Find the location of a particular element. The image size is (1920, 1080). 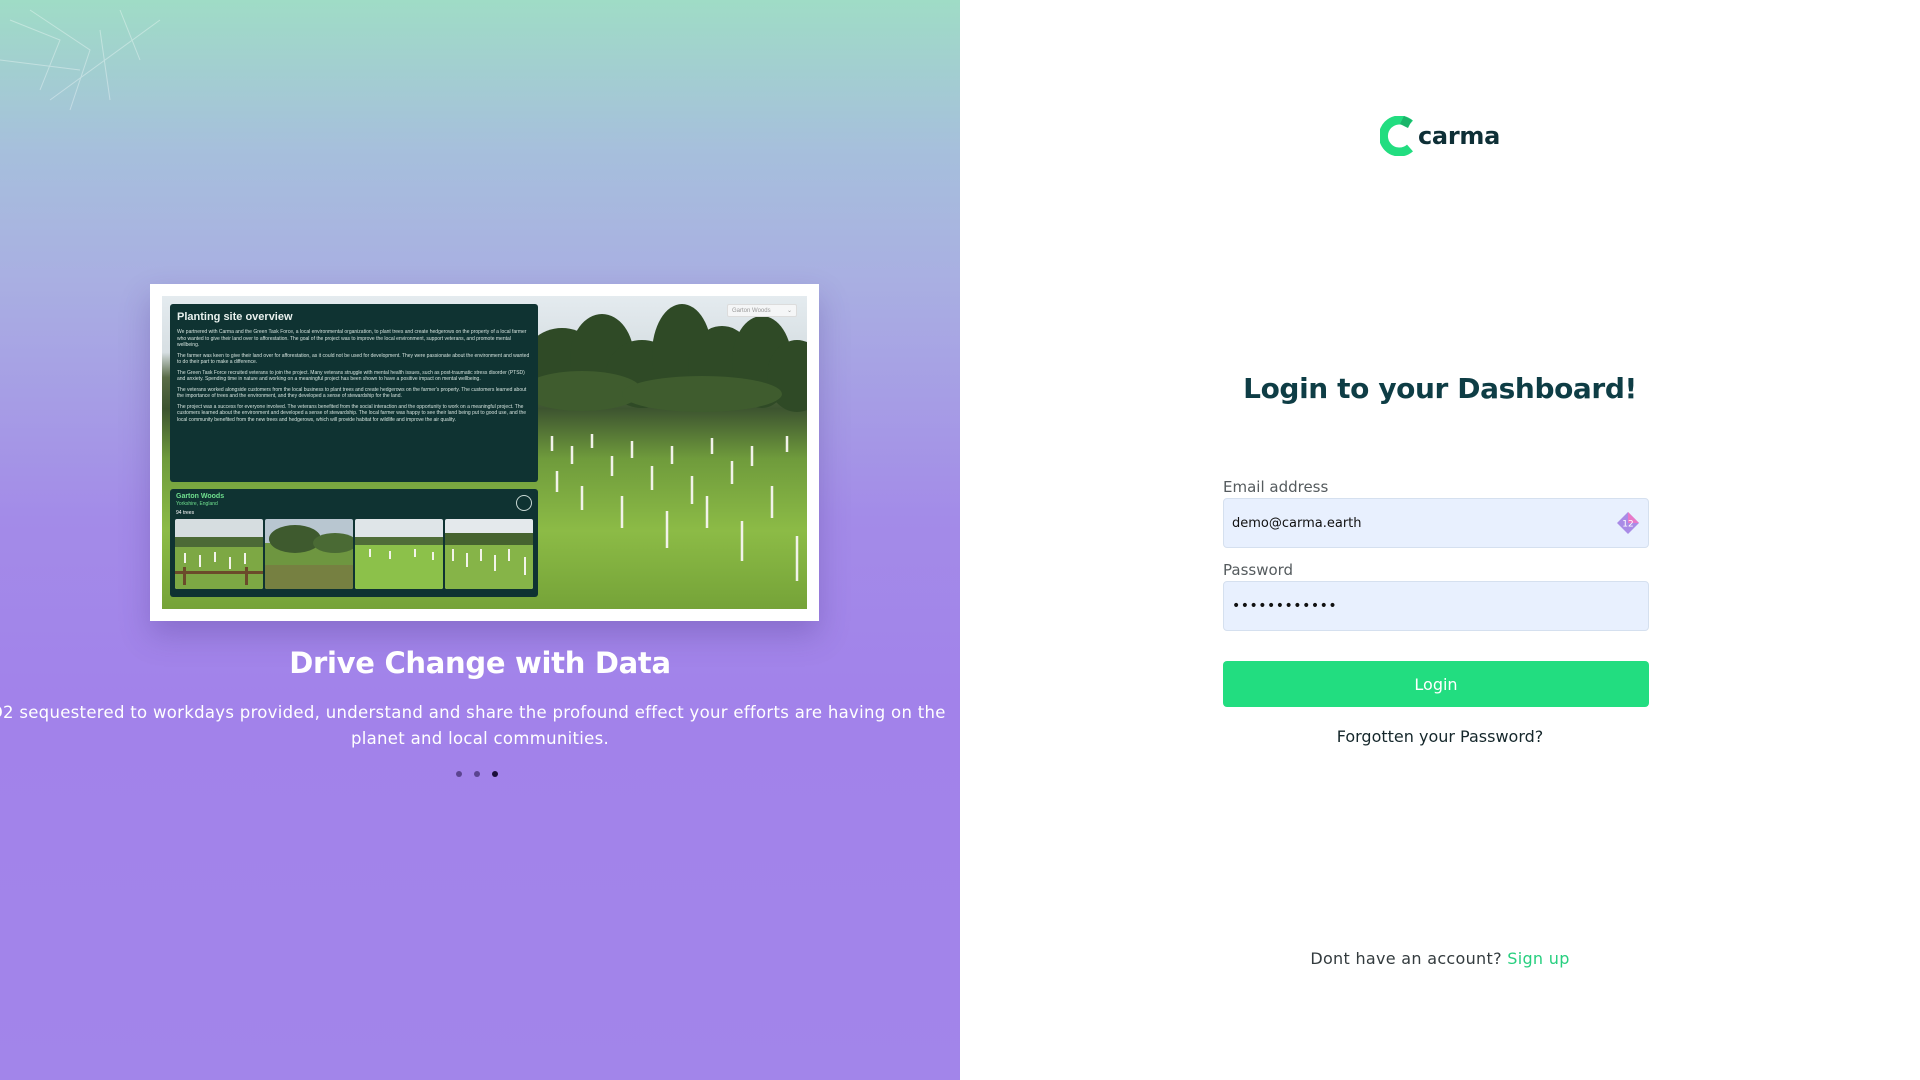

password-manager-icon: 12 is located at coordinates (1628, 523).